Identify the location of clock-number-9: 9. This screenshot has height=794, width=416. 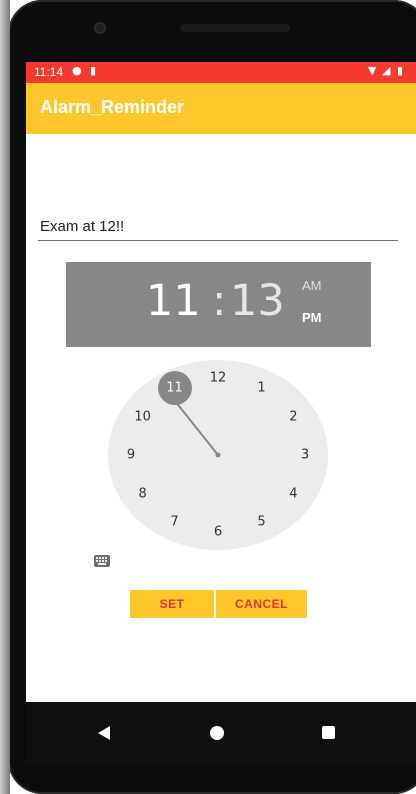
(131, 455).